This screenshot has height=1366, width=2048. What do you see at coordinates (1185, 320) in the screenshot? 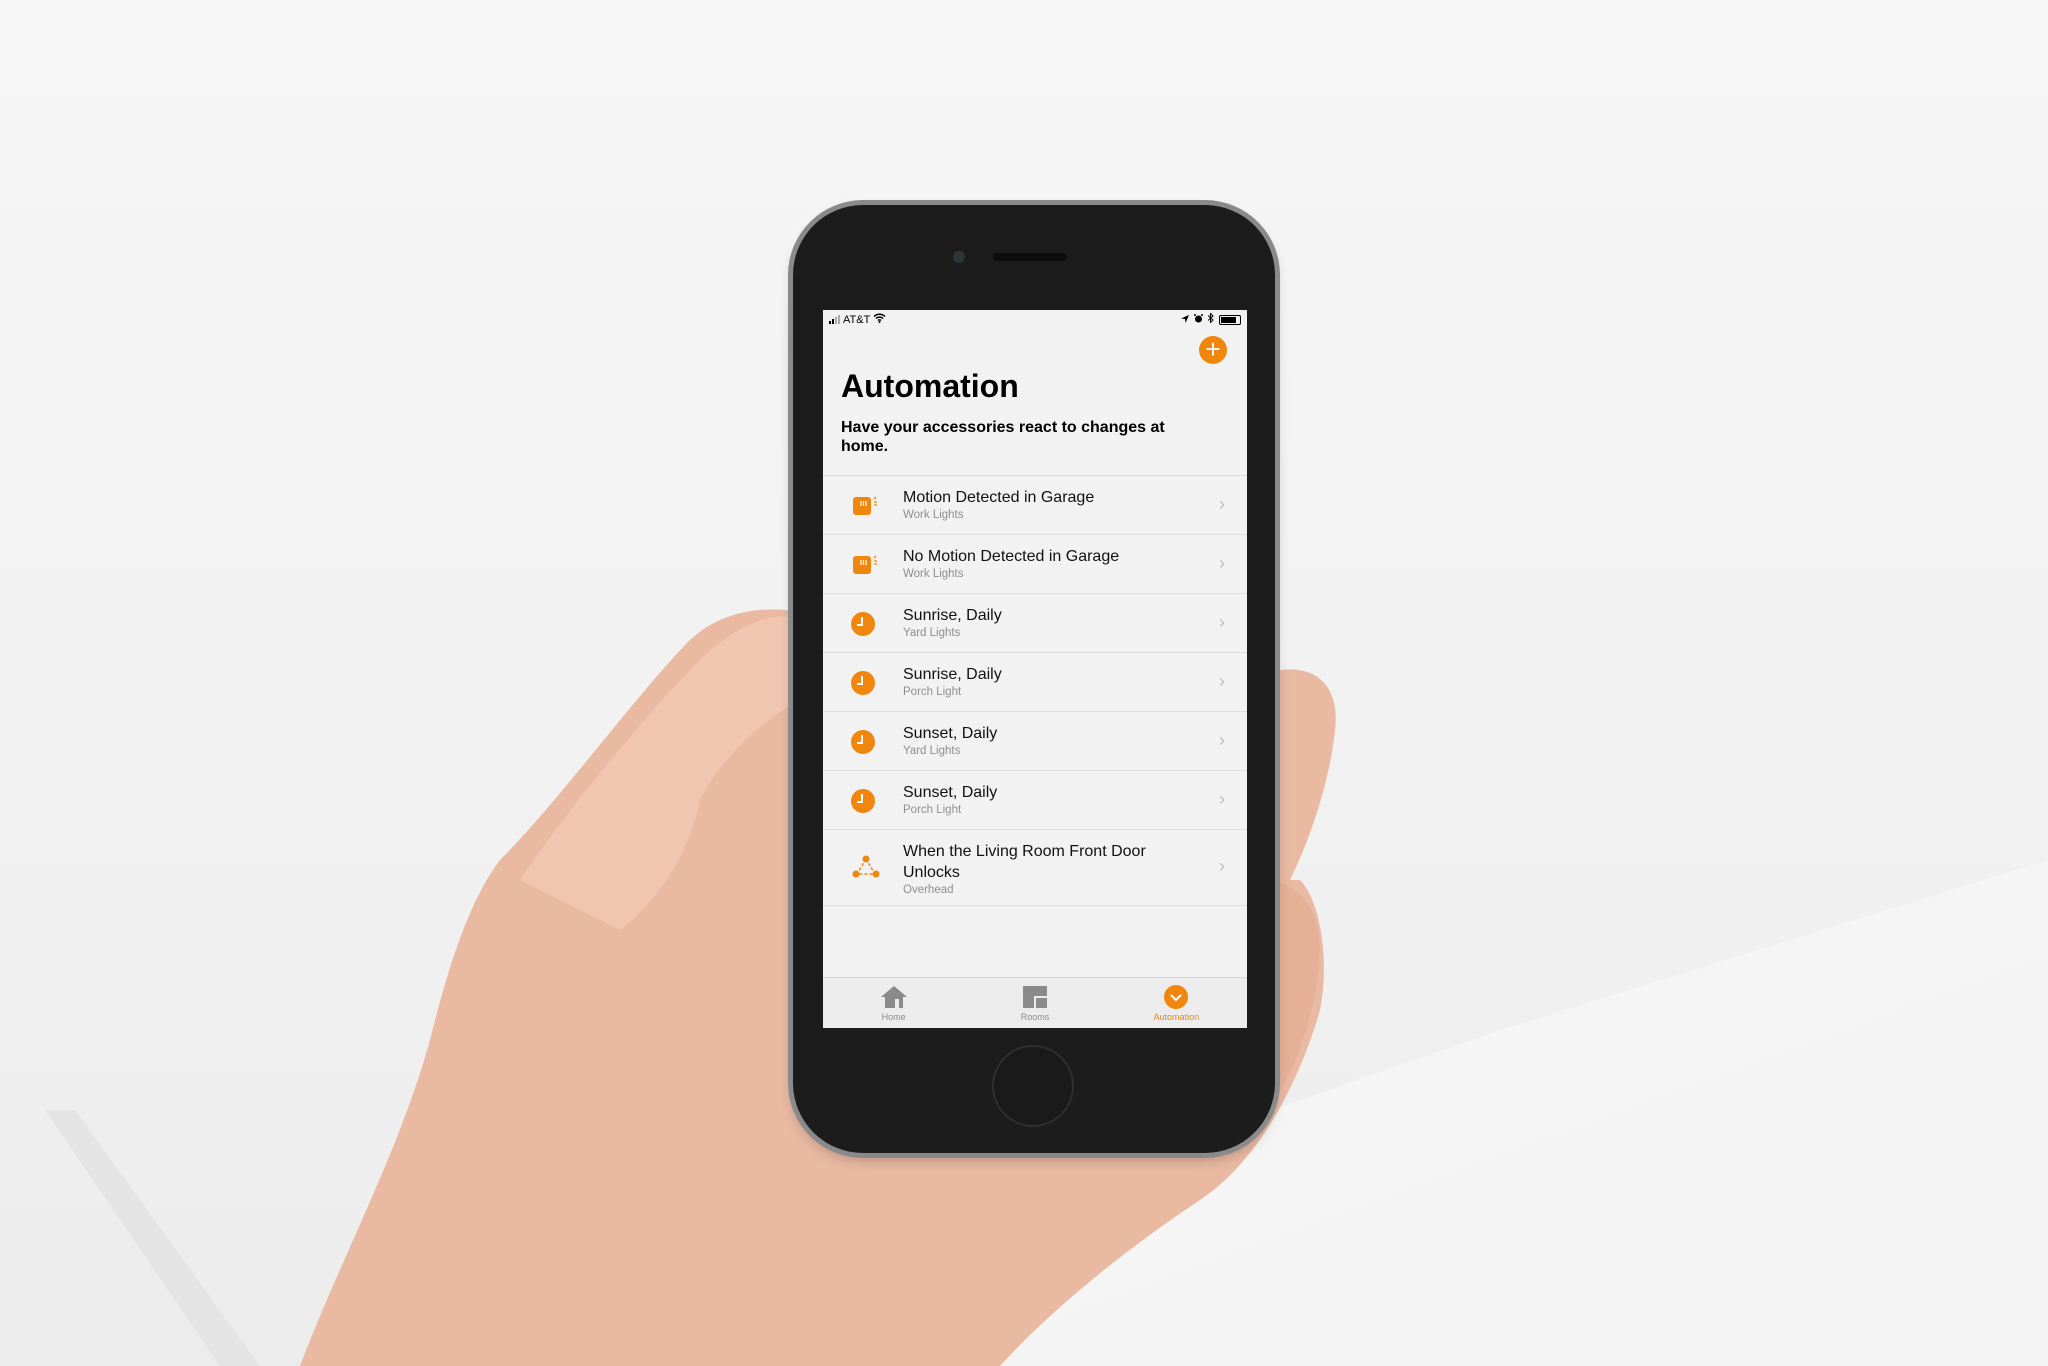
I see `location-icon` at bounding box center [1185, 320].